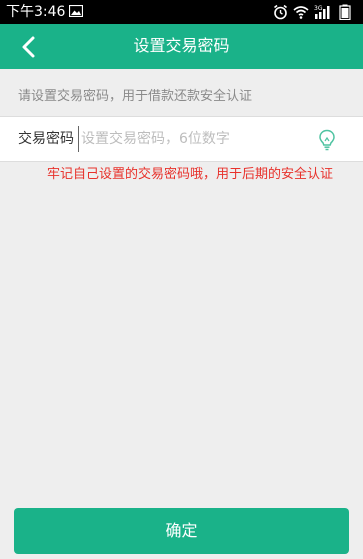 Image resolution: width=363 pixels, height=559 pixels. Describe the element at coordinates (181, 531) in the screenshot. I see `confirm-button: 确定` at that location.